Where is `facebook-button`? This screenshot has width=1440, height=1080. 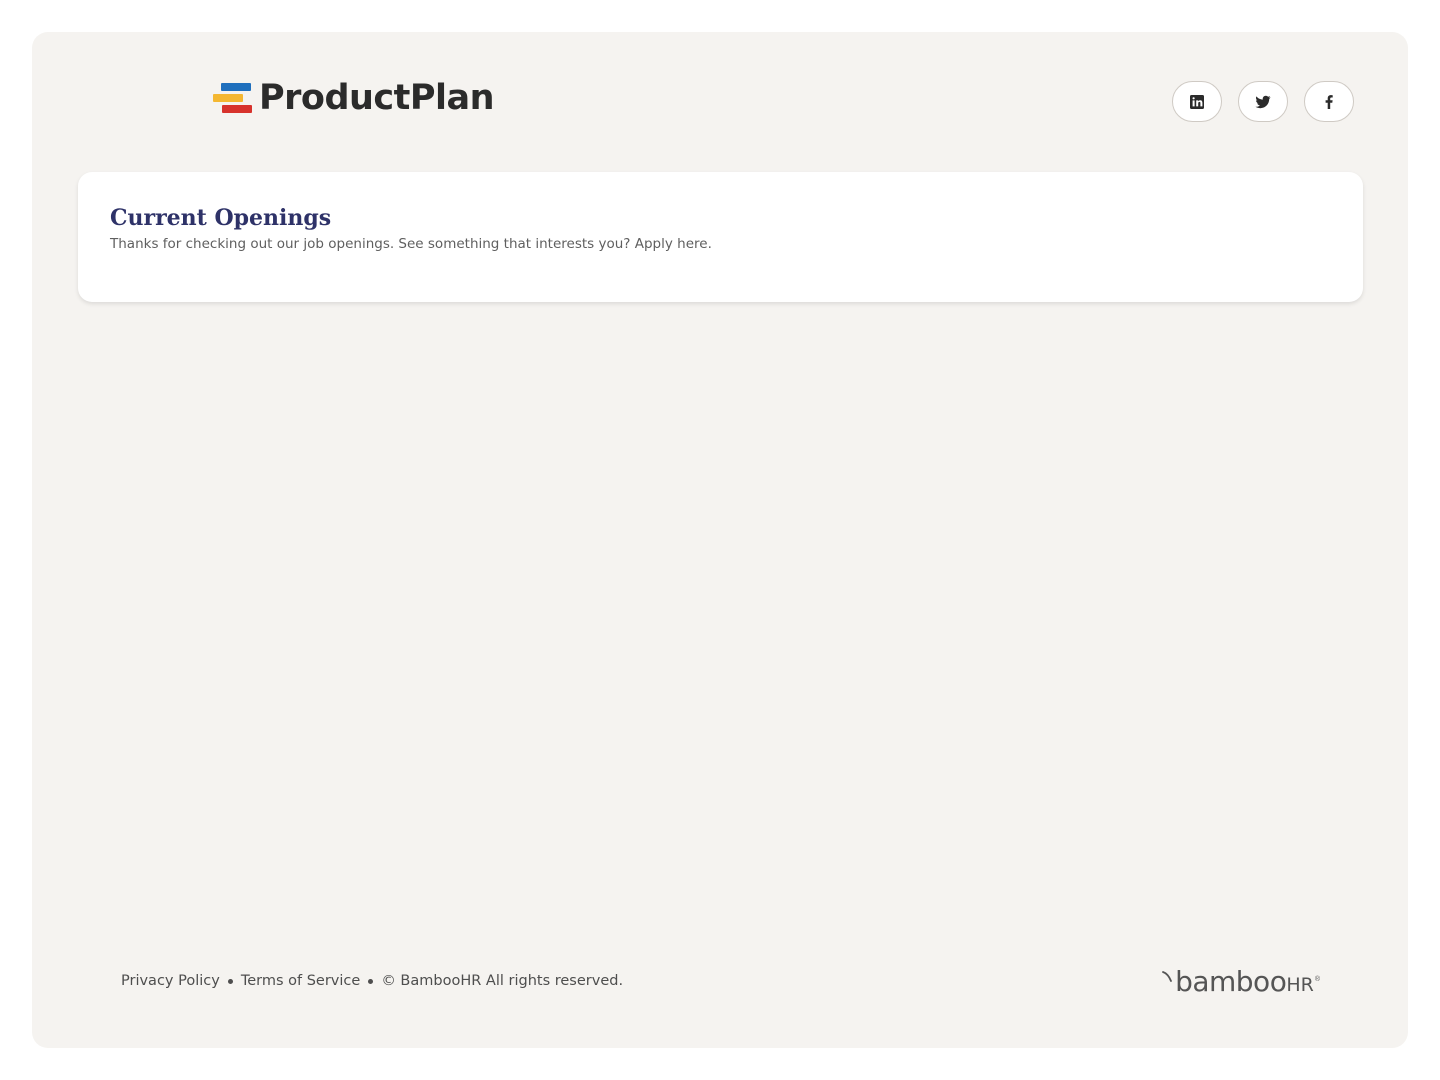 facebook-button is located at coordinates (1329, 101).